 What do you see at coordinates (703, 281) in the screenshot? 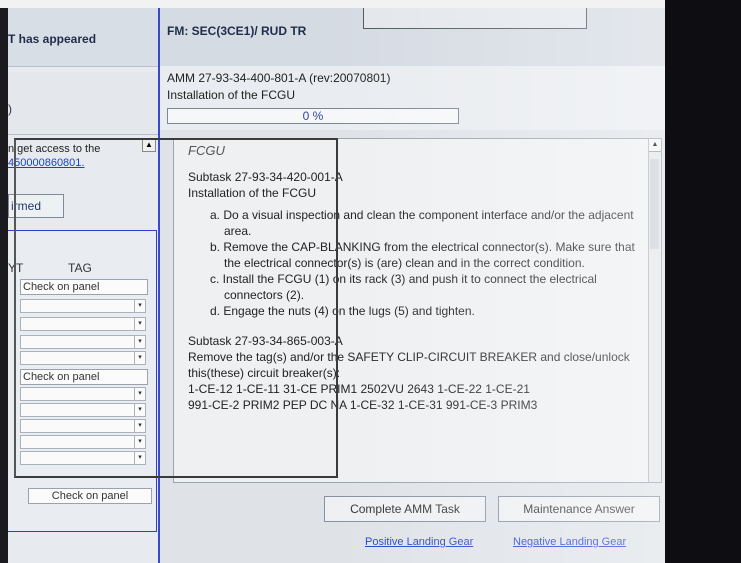
I see `monitor-bezel` at bounding box center [703, 281].